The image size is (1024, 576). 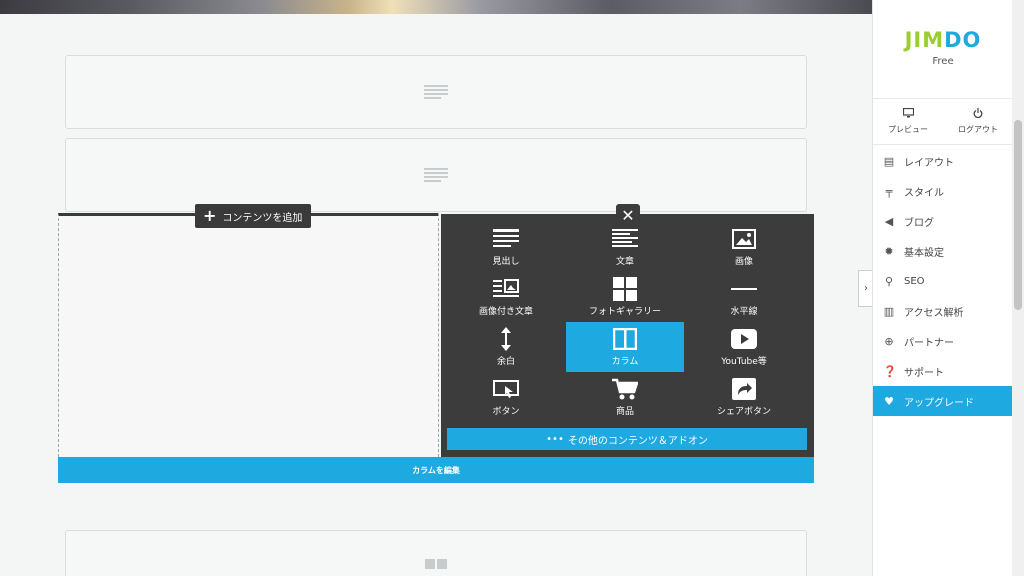 I want to click on panel-item-label: 文章, so click(x=624, y=262).